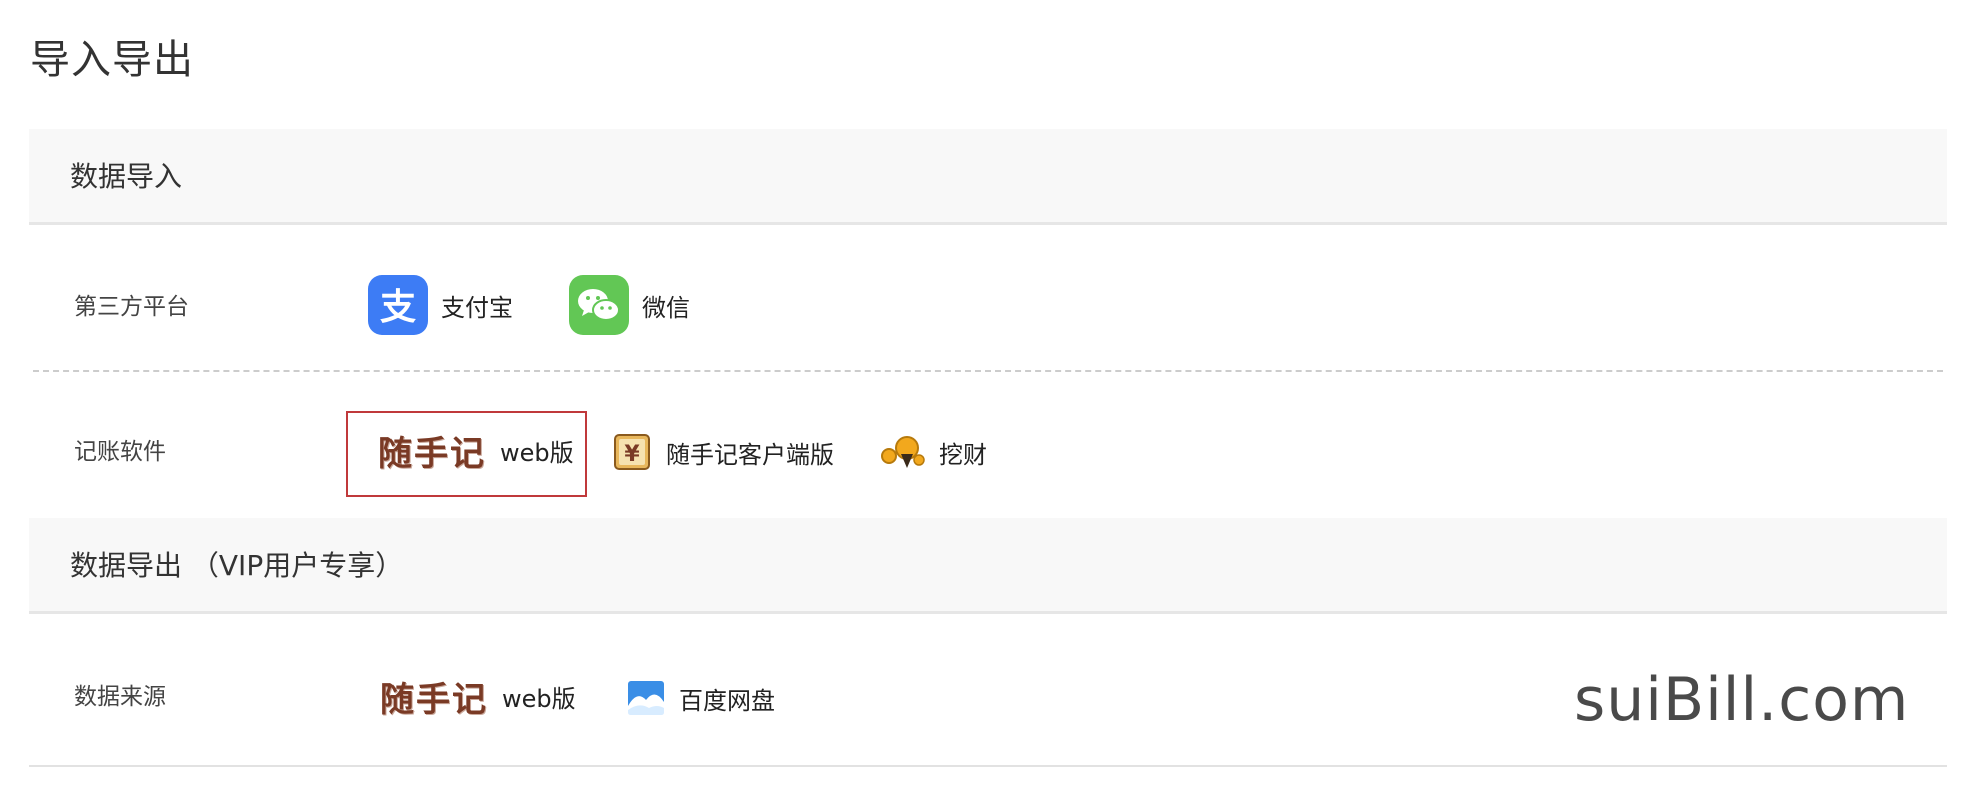 The image size is (1974, 808). I want to click on wechat-icon, so click(599, 305).